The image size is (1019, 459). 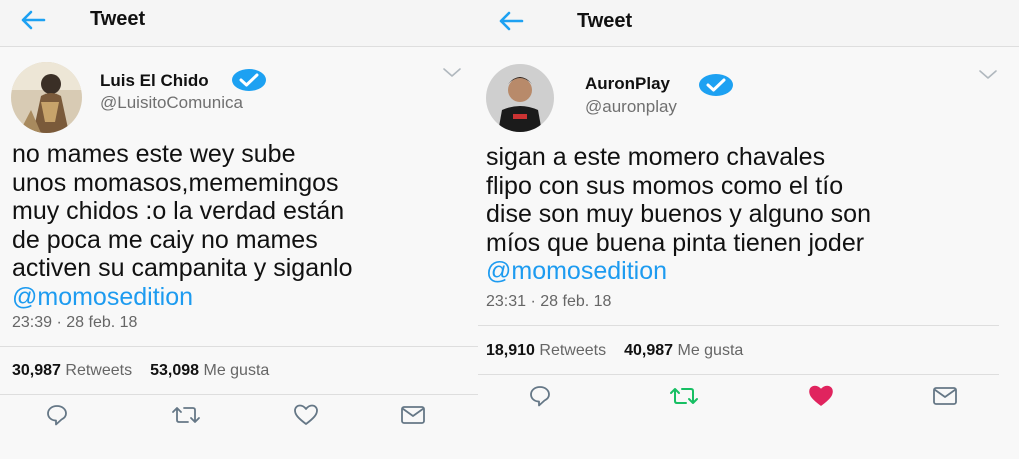 I want to click on tweet-text-line: activen su campanita y siganlo, so click(x=182, y=268).